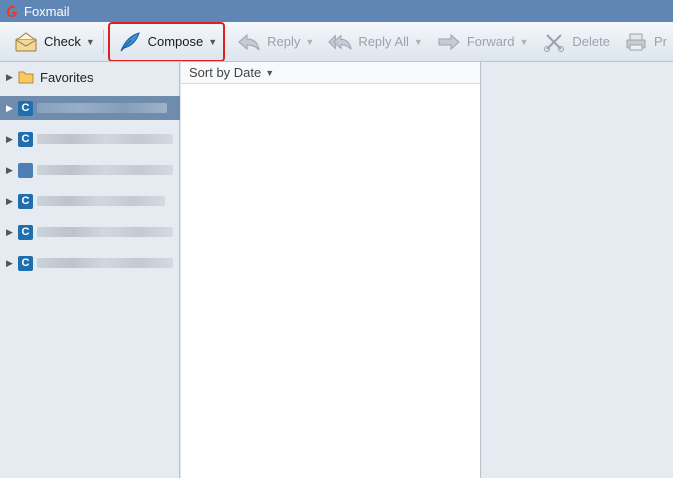  What do you see at coordinates (330, 73) in the screenshot?
I see `sort-by-date-dropdown: Sort by Date ▼` at bounding box center [330, 73].